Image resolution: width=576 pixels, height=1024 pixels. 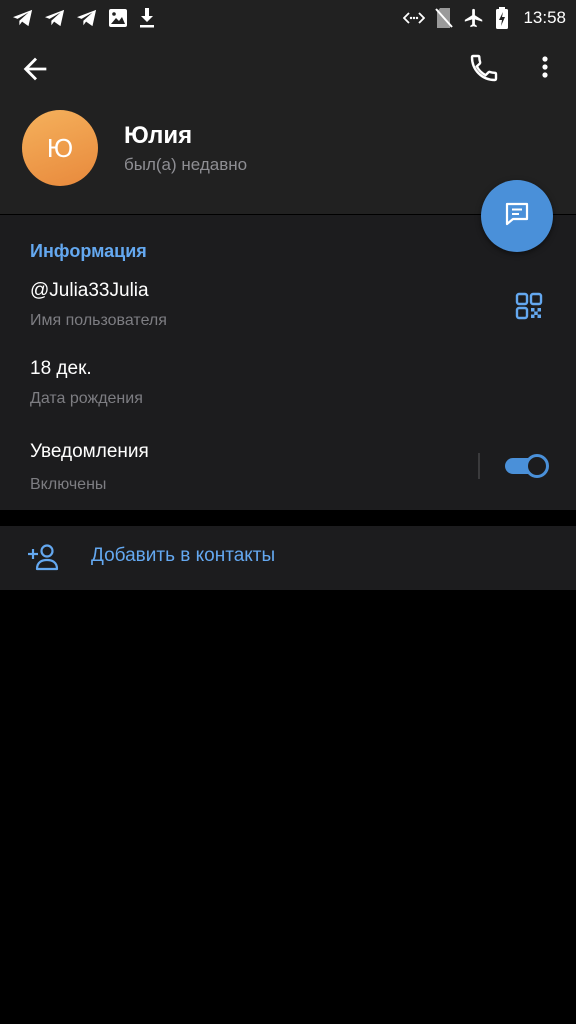 What do you see at coordinates (147, 18) in the screenshot?
I see `download-icon` at bounding box center [147, 18].